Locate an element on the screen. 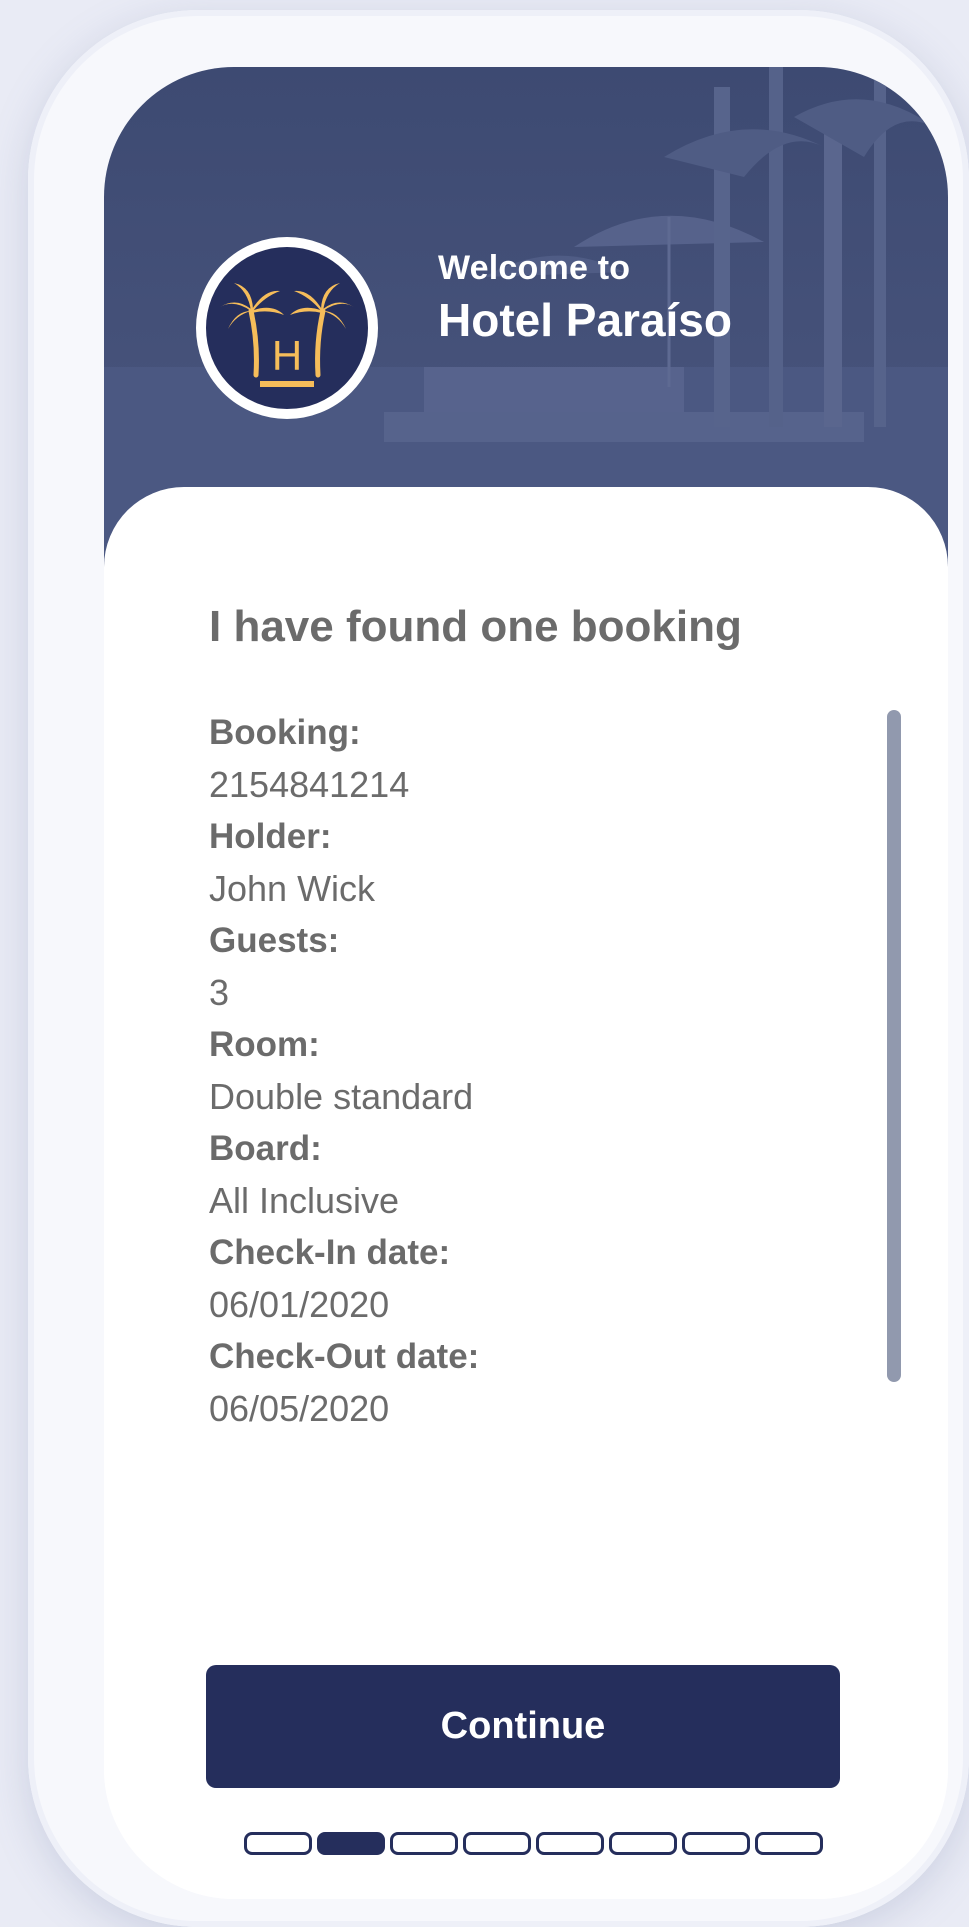 The image size is (969, 1927). step-indicator-current is located at coordinates (351, 1843).